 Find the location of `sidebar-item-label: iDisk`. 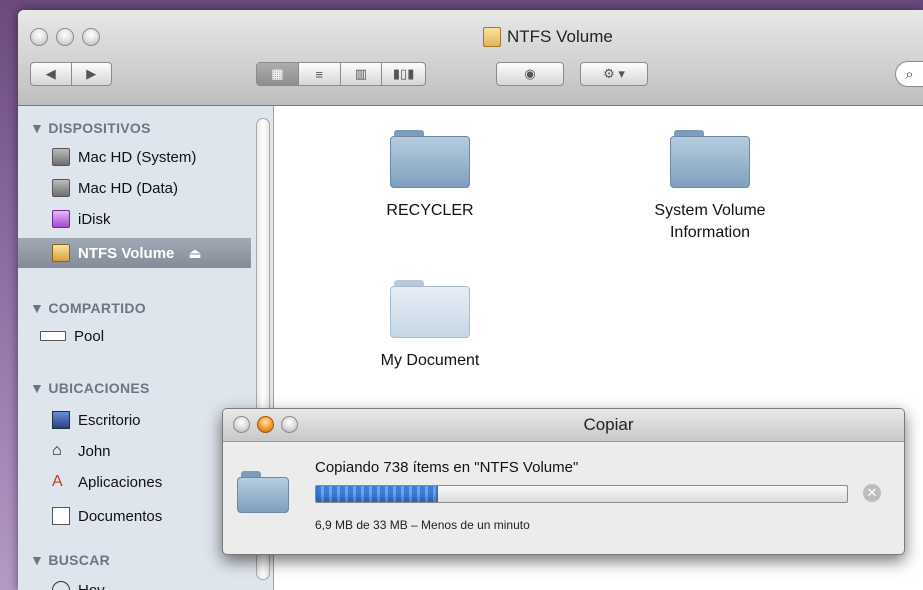

sidebar-item-label: iDisk is located at coordinates (94, 219).